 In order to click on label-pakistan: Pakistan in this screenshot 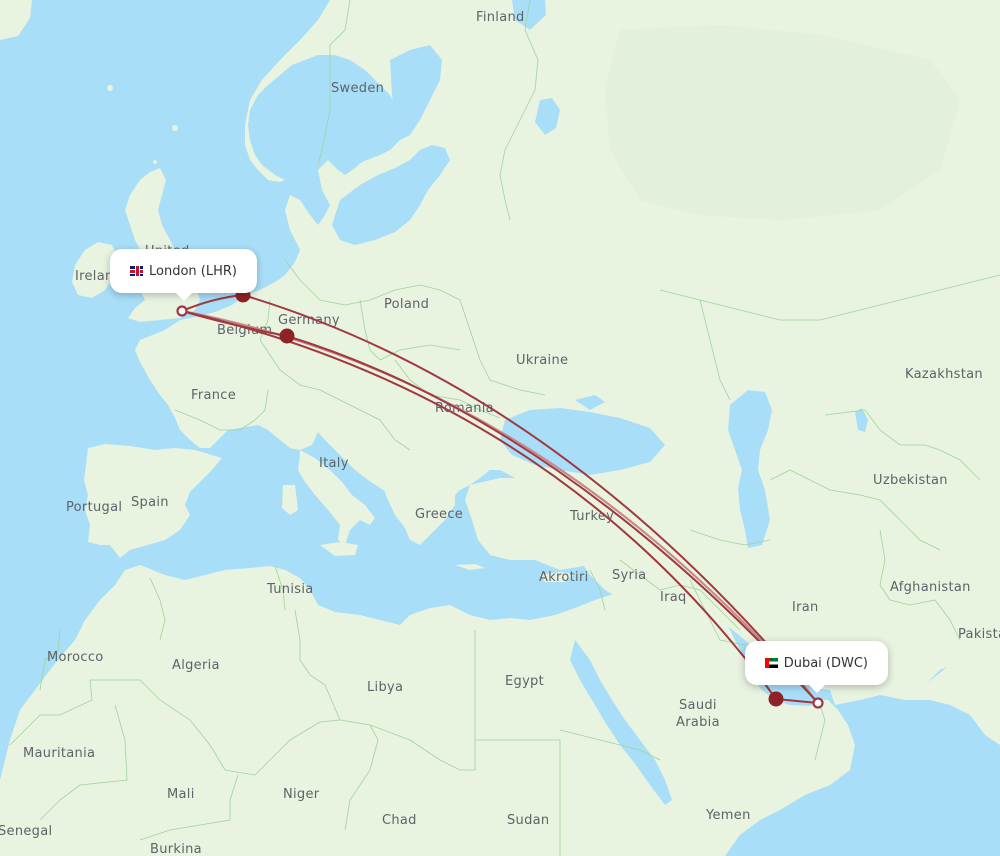, I will do `click(979, 634)`.